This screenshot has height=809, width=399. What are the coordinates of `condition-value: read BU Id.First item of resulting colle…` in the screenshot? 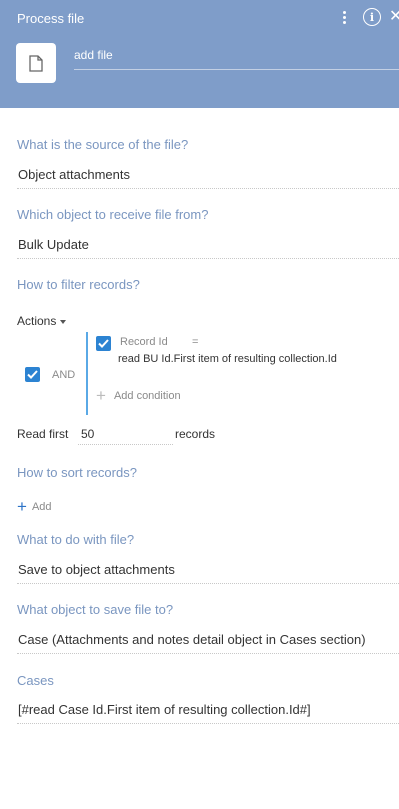 It's located at (227, 359).